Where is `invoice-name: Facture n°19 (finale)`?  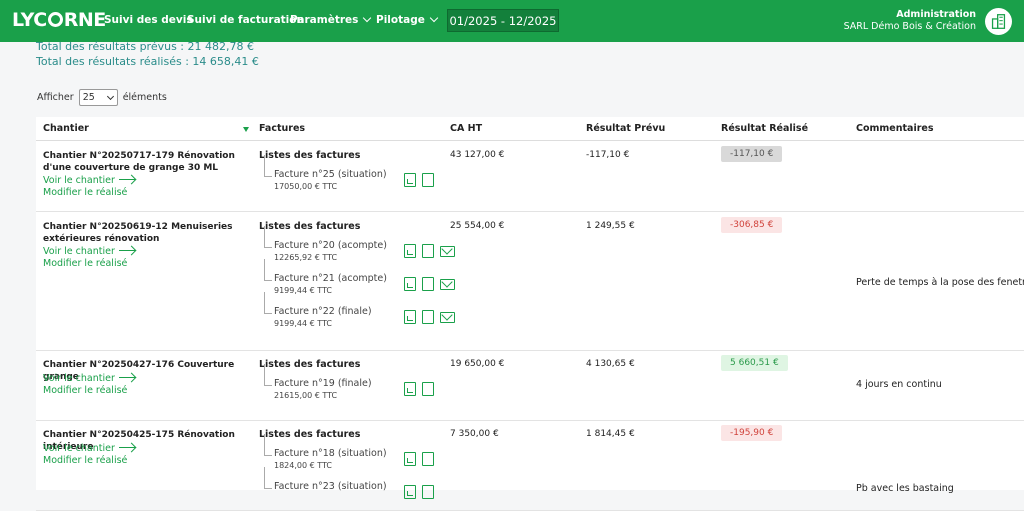 invoice-name: Facture n°19 (finale) is located at coordinates (323, 383).